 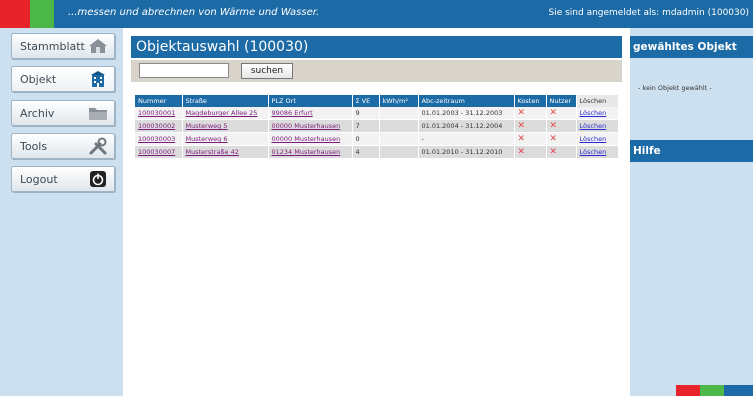 I want to click on street-link: Musterweg 6, so click(x=207, y=139).